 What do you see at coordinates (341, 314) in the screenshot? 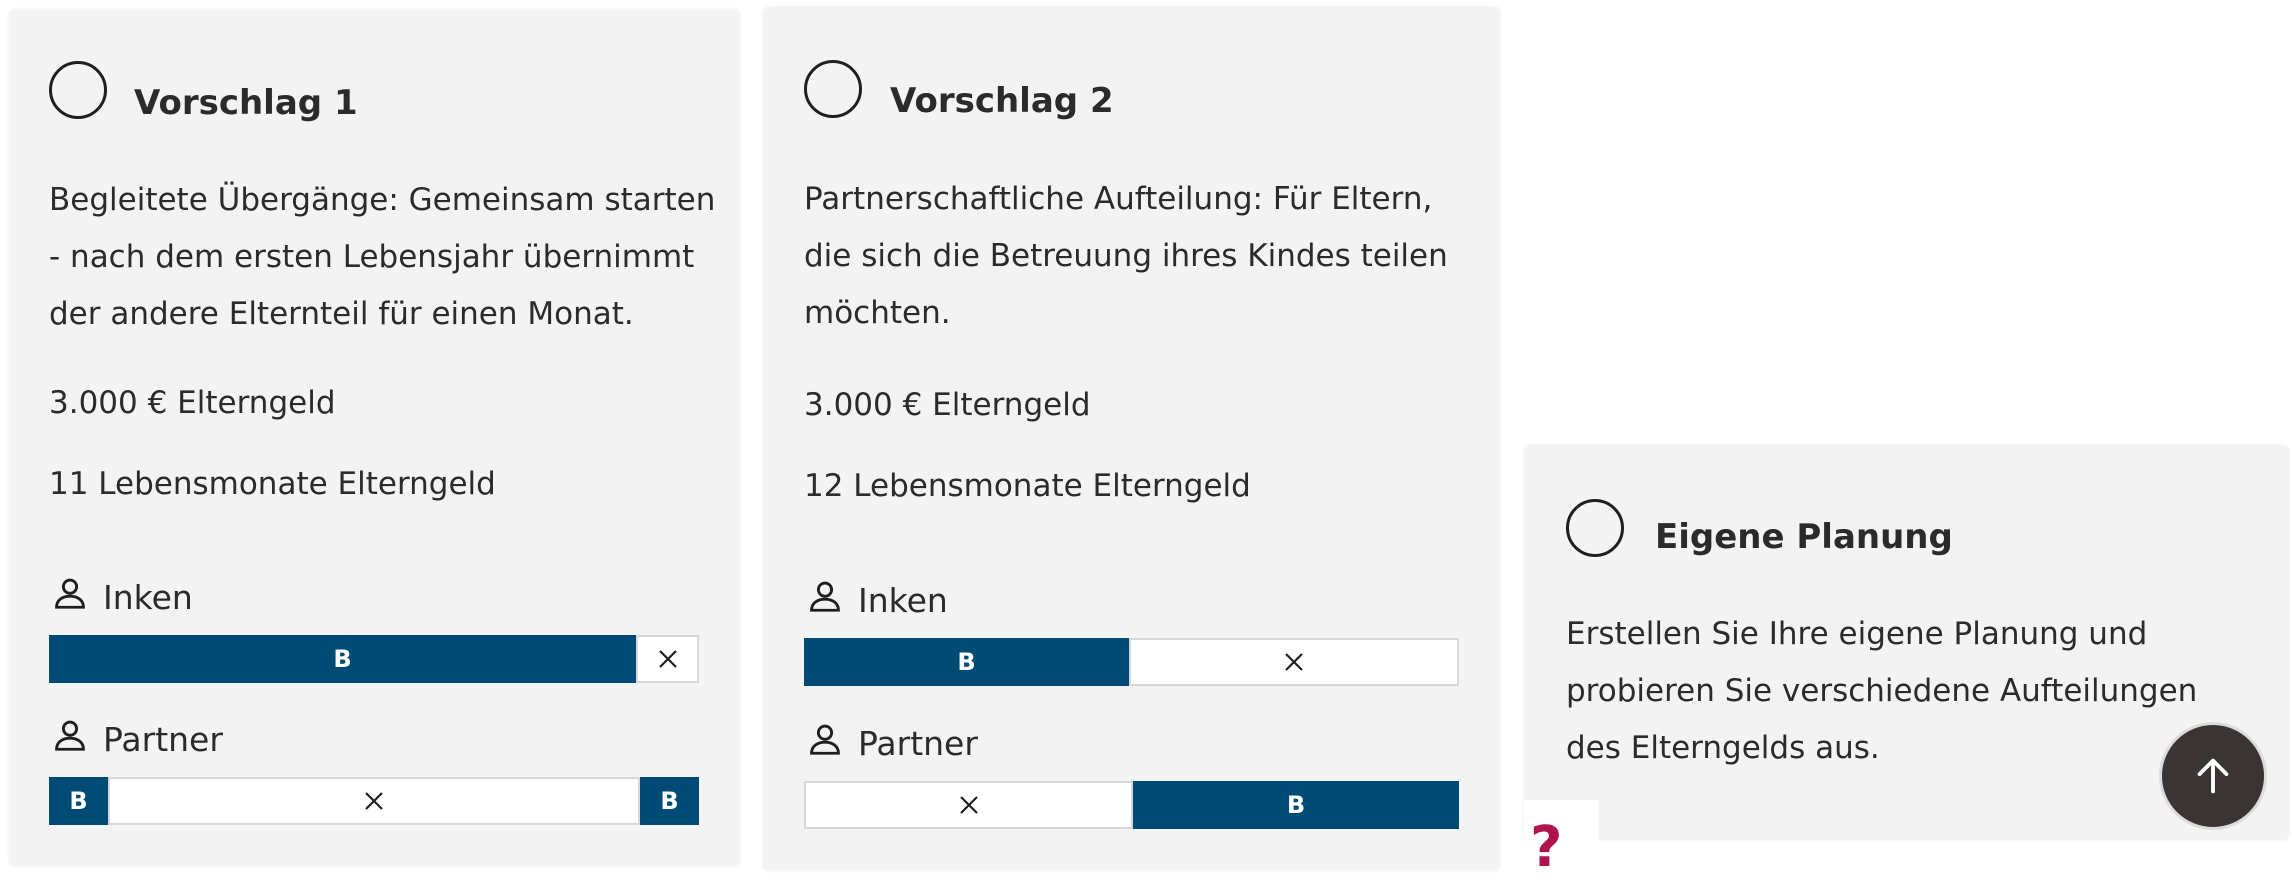
I see `description-line: der andere Elternteil für einen Monat.` at bounding box center [341, 314].